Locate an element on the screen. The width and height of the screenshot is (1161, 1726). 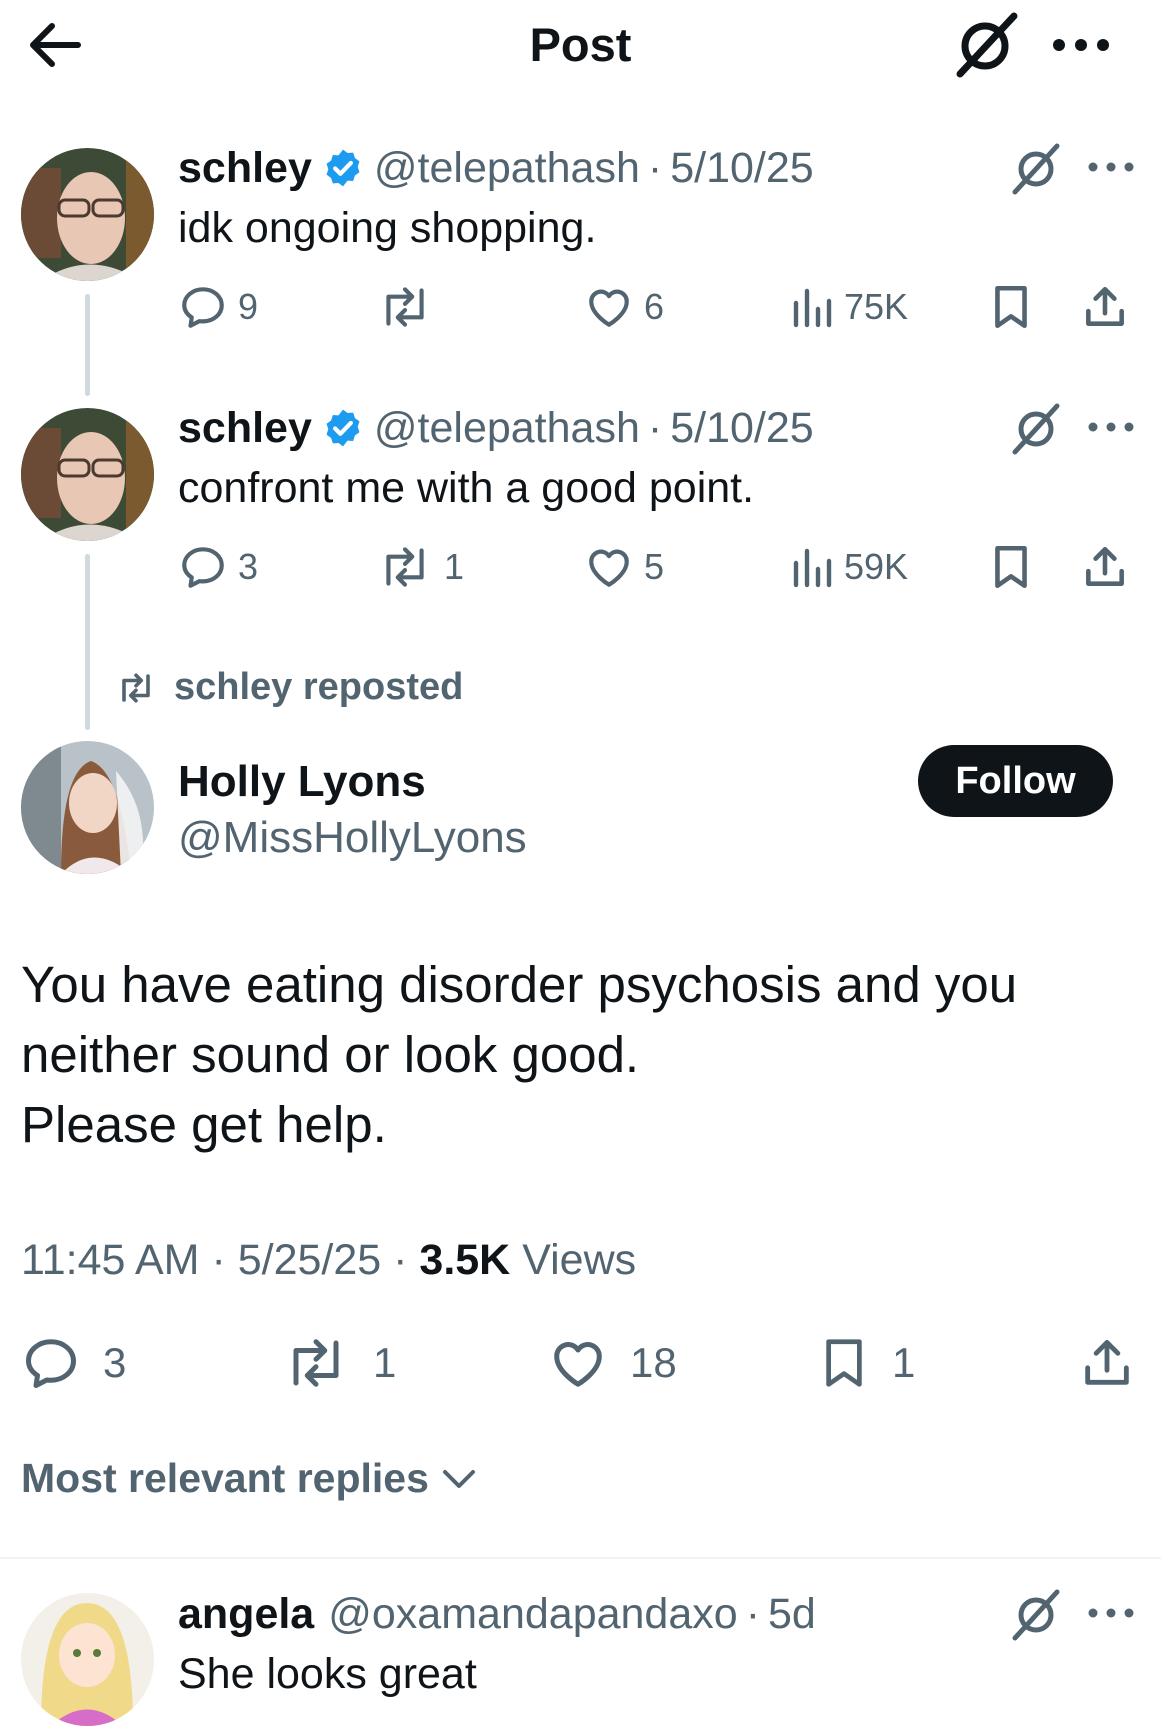
like-button: 5 is located at coordinates (624, 567).